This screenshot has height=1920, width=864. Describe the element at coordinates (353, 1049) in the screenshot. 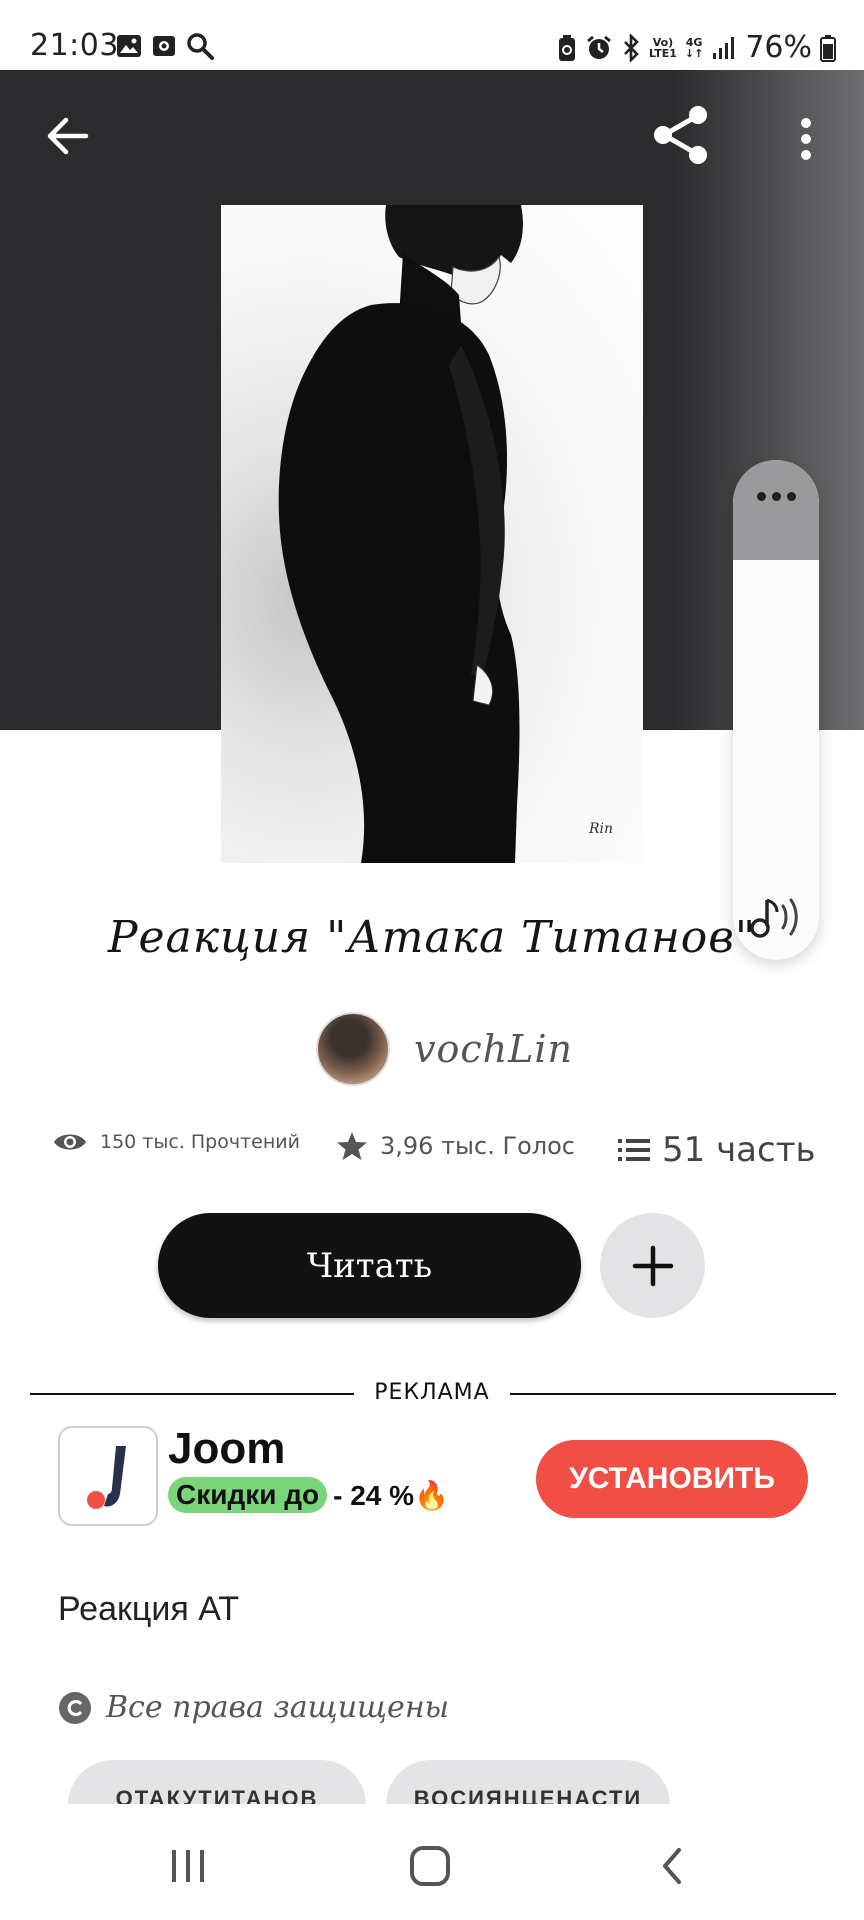

I see `author-avatar` at that location.